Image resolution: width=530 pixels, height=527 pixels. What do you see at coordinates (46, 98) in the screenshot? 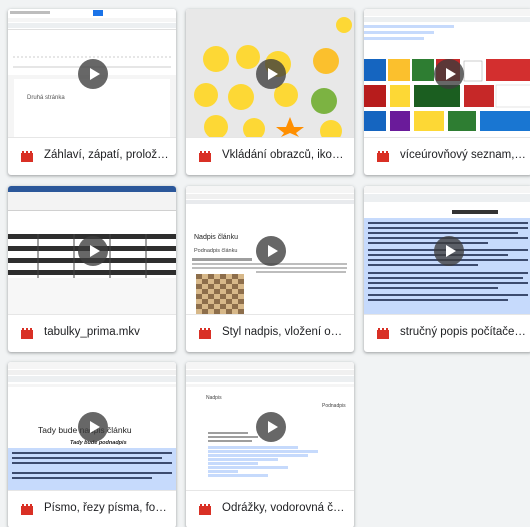
I see `thumbnail-text: Druhá stránka` at bounding box center [46, 98].